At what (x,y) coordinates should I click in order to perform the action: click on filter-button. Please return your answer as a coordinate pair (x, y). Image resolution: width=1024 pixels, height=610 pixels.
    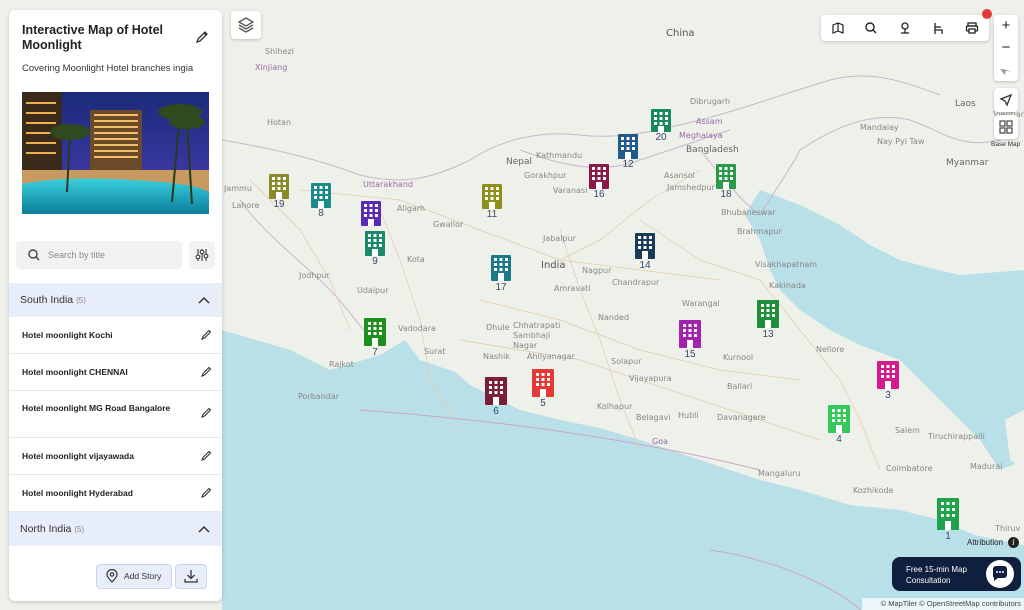
    Looking at the image, I should click on (202, 255).